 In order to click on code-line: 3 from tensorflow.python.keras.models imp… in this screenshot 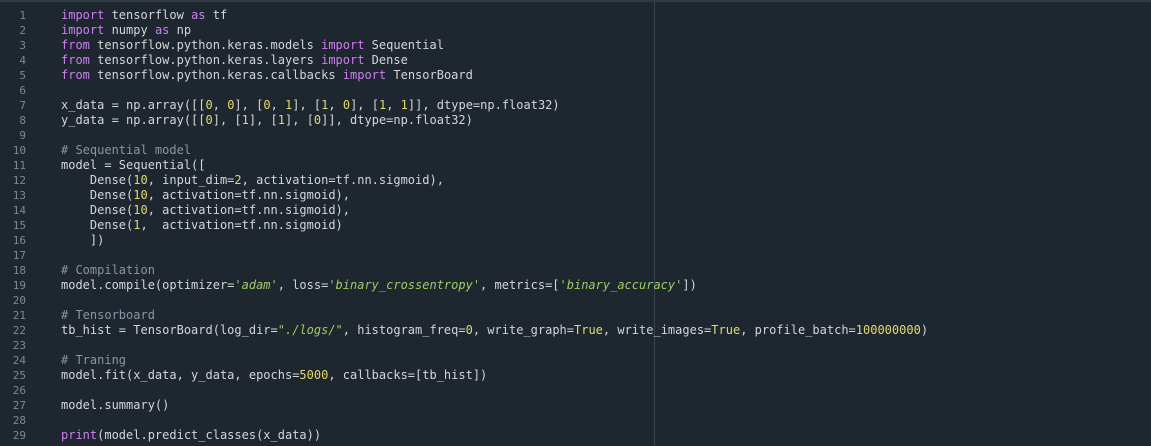, I will do `click(575, 45)`.